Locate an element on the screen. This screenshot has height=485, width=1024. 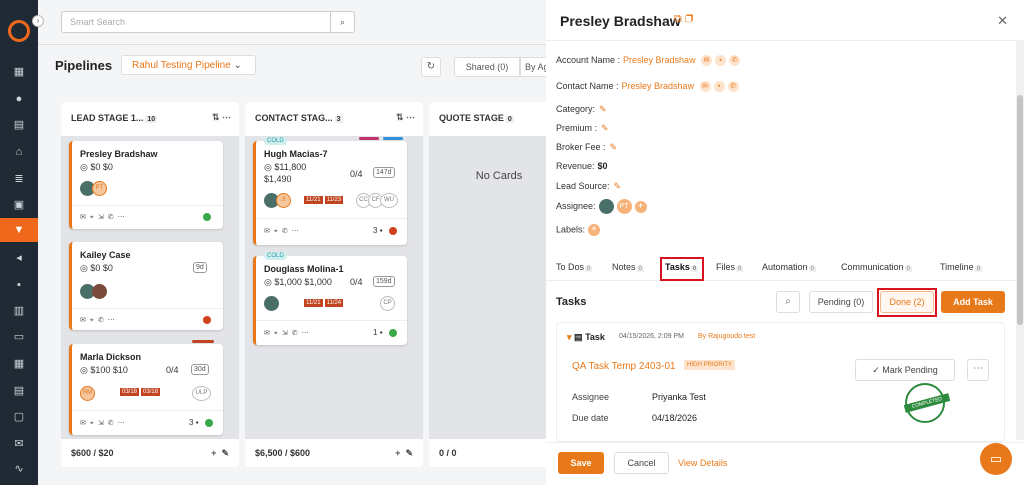
documents-icon: ▤ is located at coordinates (19, 125).